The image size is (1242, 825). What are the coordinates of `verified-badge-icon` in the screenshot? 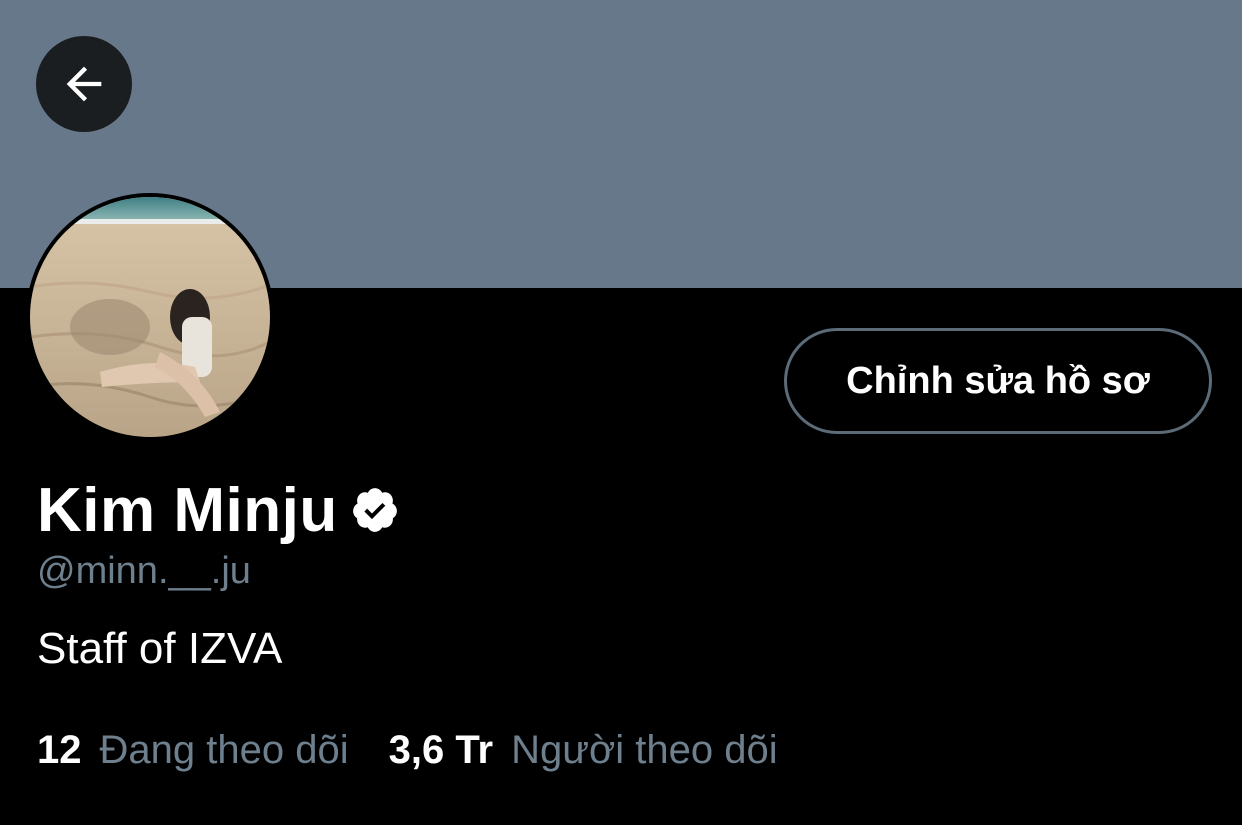 It's located at (375, 510).